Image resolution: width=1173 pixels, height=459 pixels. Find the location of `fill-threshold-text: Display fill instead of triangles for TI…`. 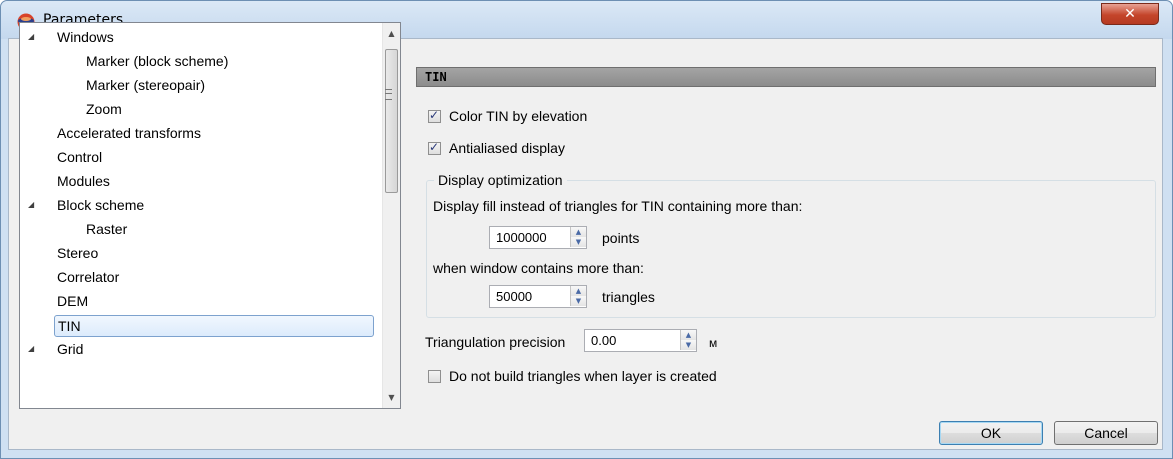

fill-threshold-text: Display fill instead of triangles for TI… is located at coordinates (618, 206).